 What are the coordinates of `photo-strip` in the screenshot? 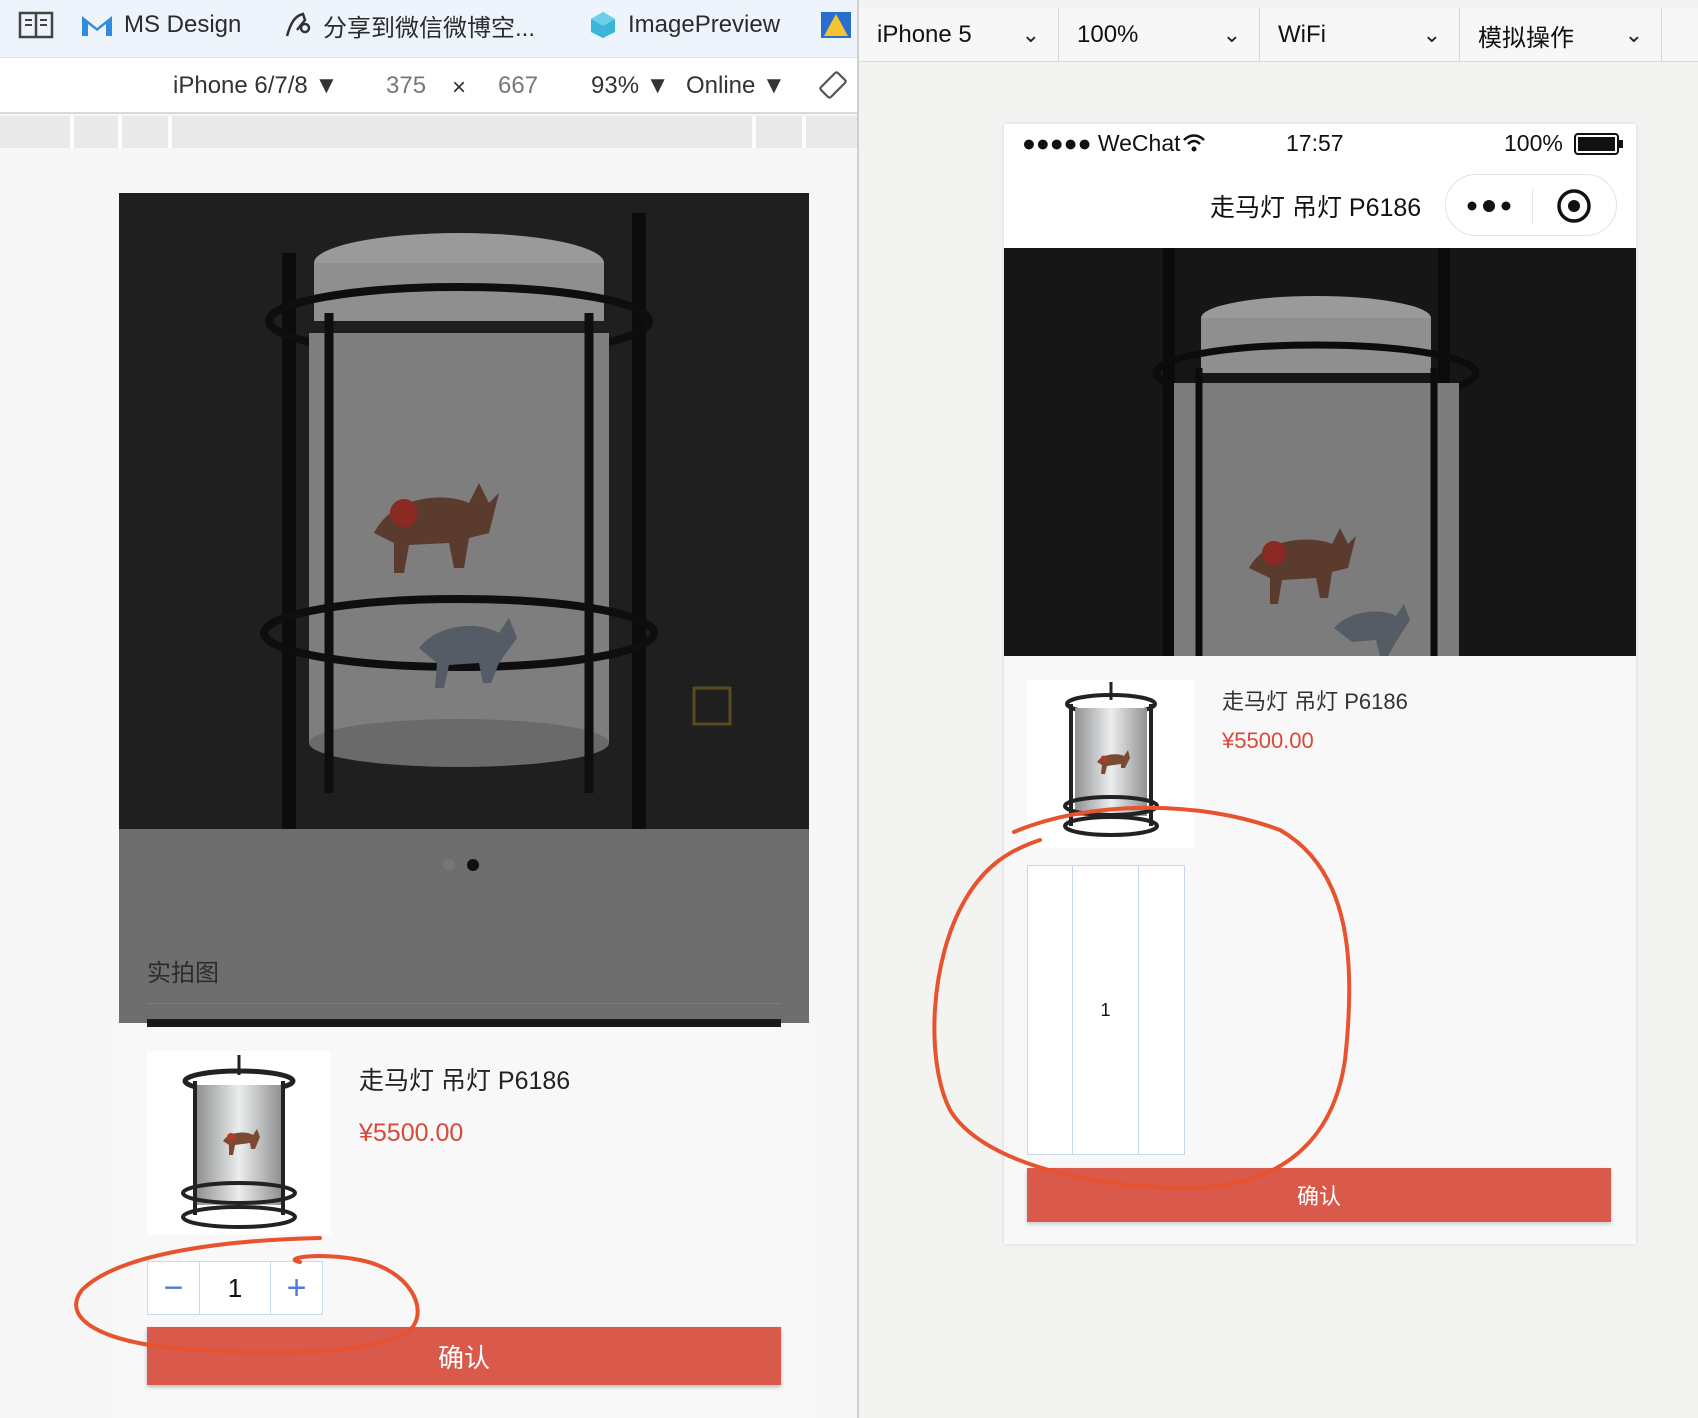 It's located at (464, 1023).